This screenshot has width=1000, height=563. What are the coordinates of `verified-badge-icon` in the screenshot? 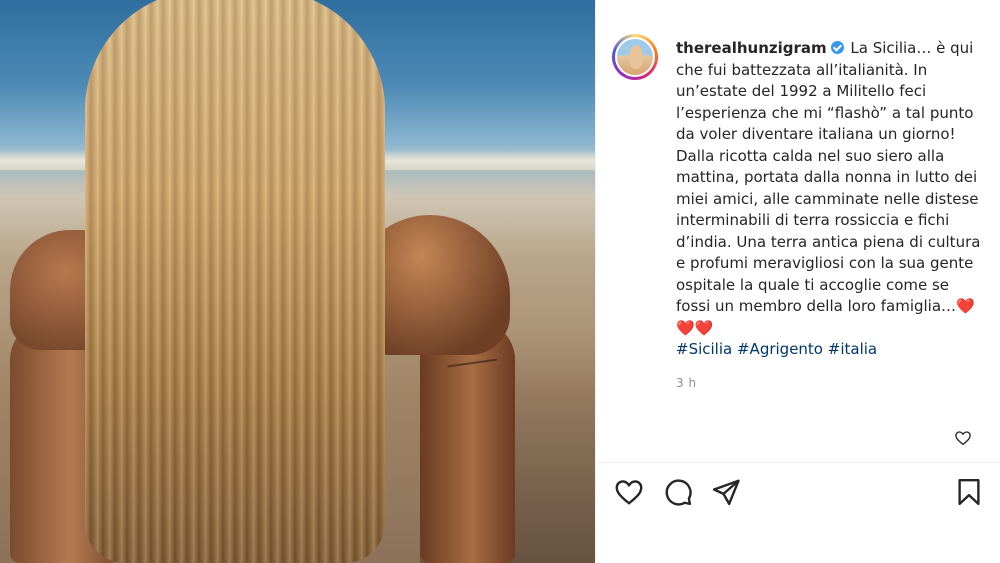 It's located at (837, 47).